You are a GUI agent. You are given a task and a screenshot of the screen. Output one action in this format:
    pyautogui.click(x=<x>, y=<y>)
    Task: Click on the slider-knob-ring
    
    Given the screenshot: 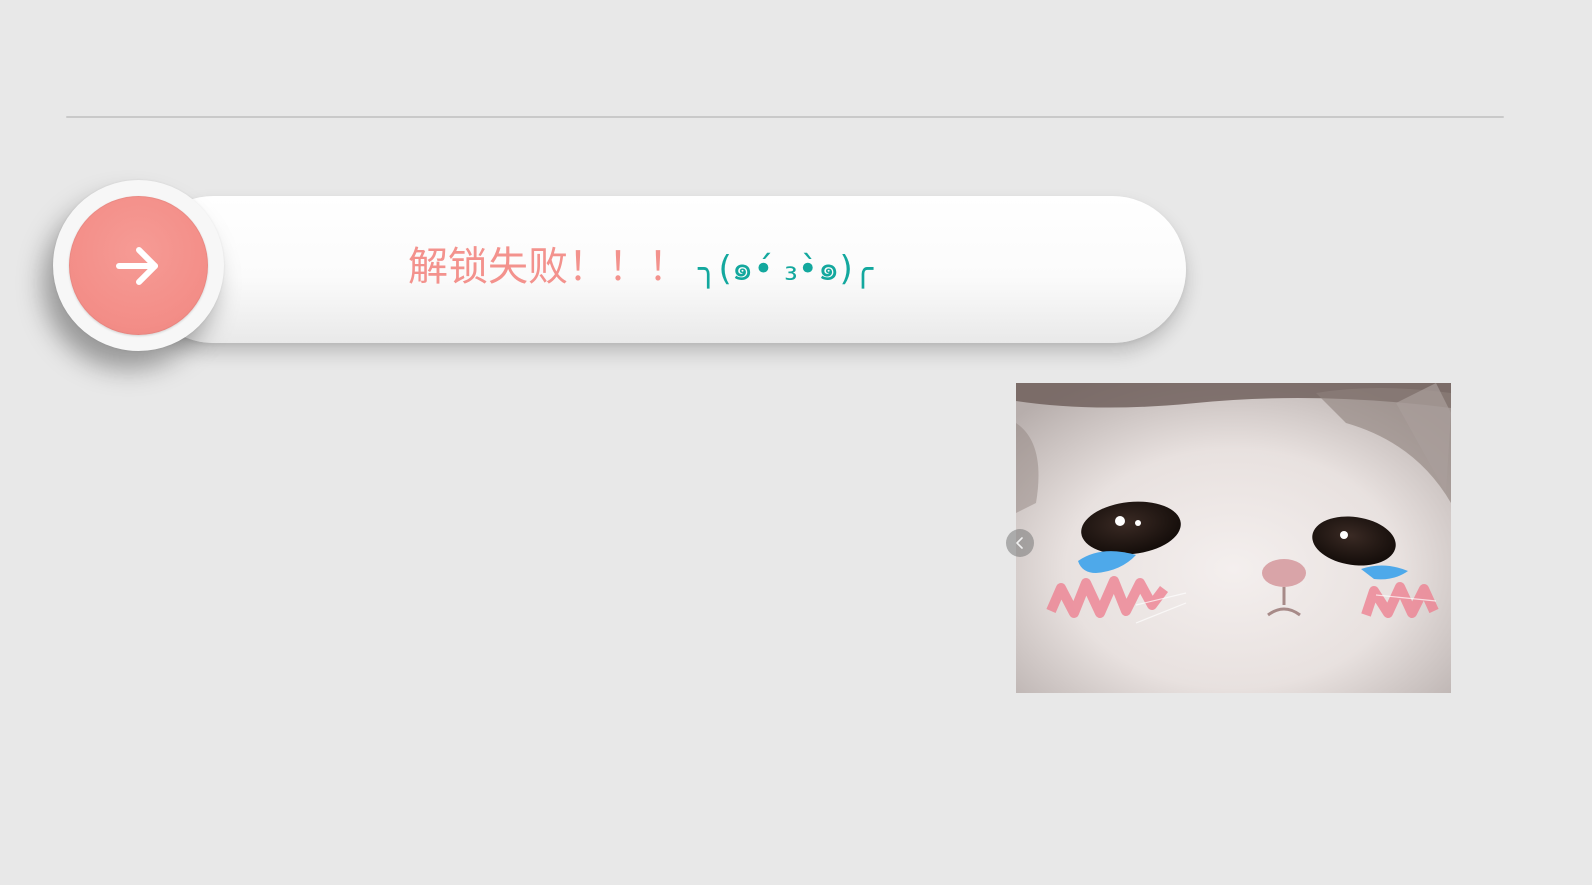 What is the action you would take?
    pyautogui.click(x=138, y=265)
    